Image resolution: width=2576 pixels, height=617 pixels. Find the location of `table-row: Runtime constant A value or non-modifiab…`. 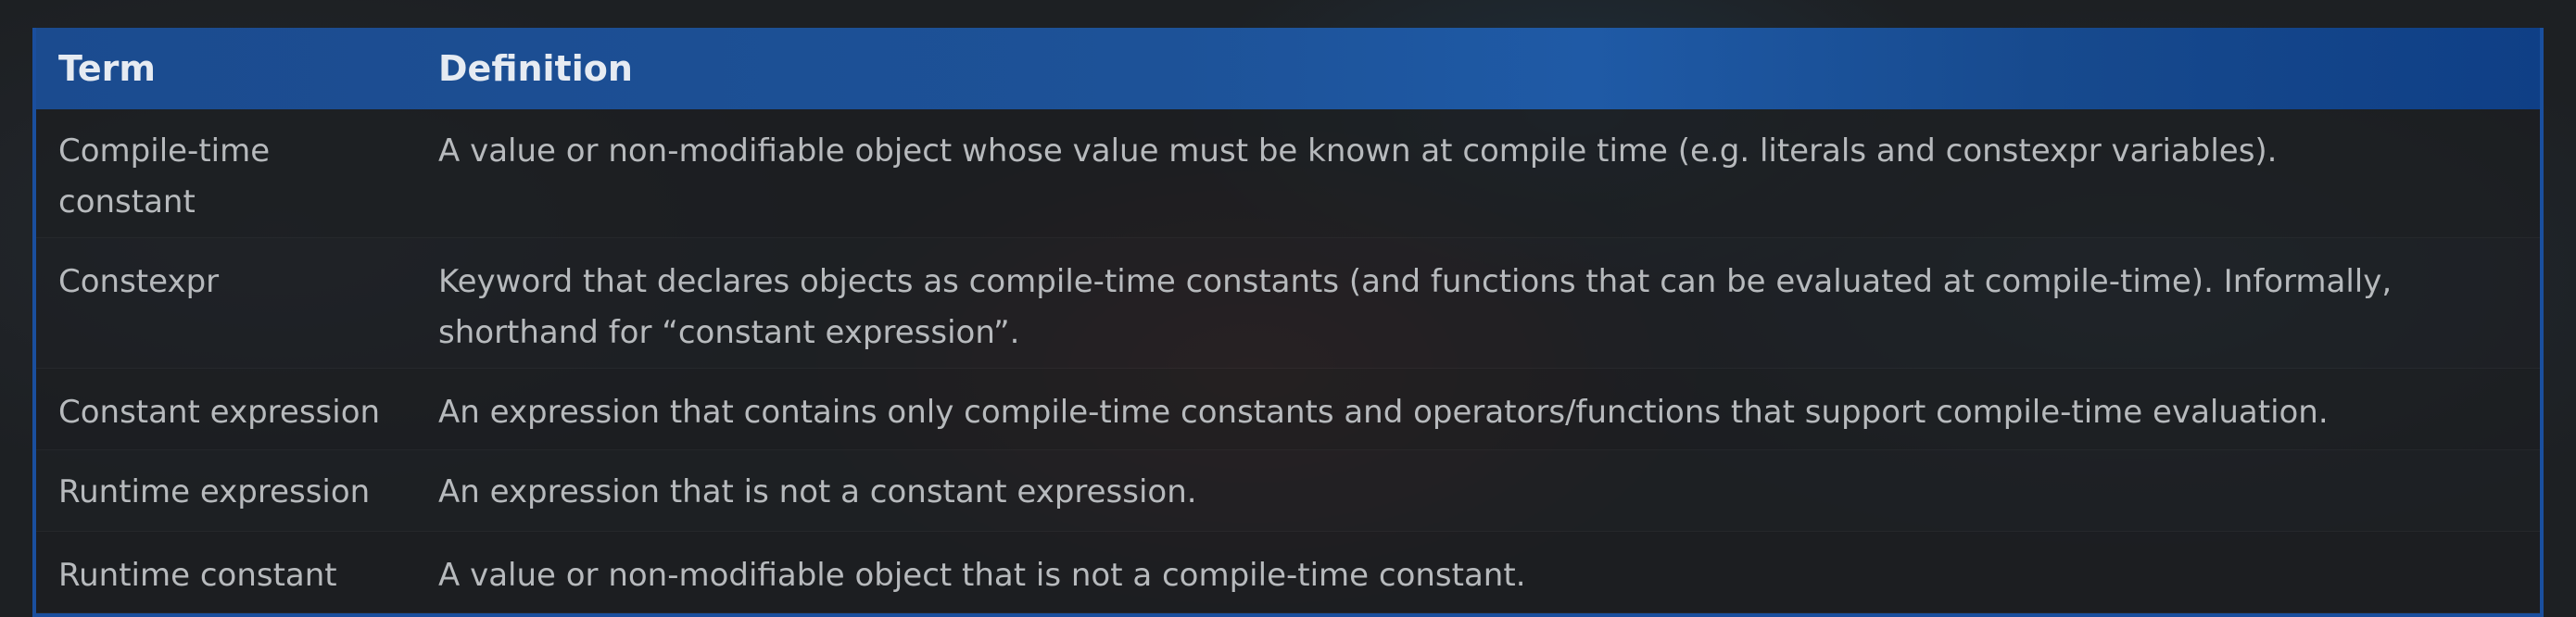

table-row: Runtime constant A value or non-modifiab… is located at coordinates (1288, 572).